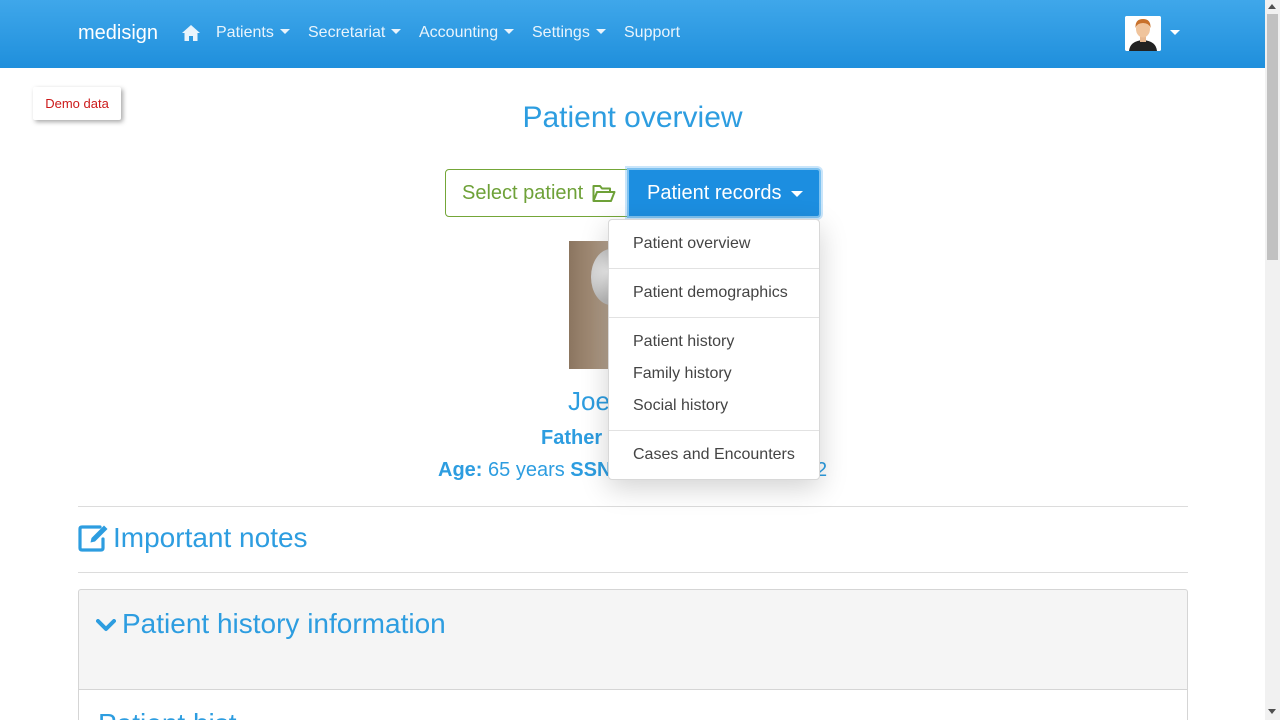  Describe the element at coordinates (284, 623) in the screenshot. I see `patient-history-info-label: Patient history information` at that location.